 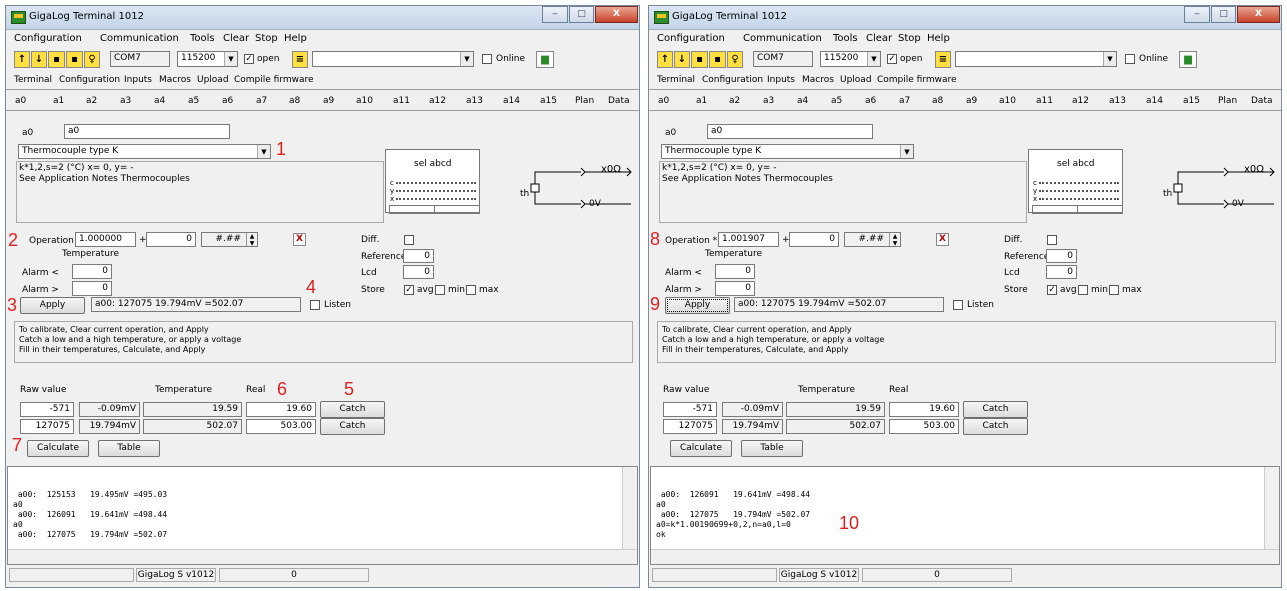 I want to click on tab-configuration: Configuration, so click(x=89, y=80).